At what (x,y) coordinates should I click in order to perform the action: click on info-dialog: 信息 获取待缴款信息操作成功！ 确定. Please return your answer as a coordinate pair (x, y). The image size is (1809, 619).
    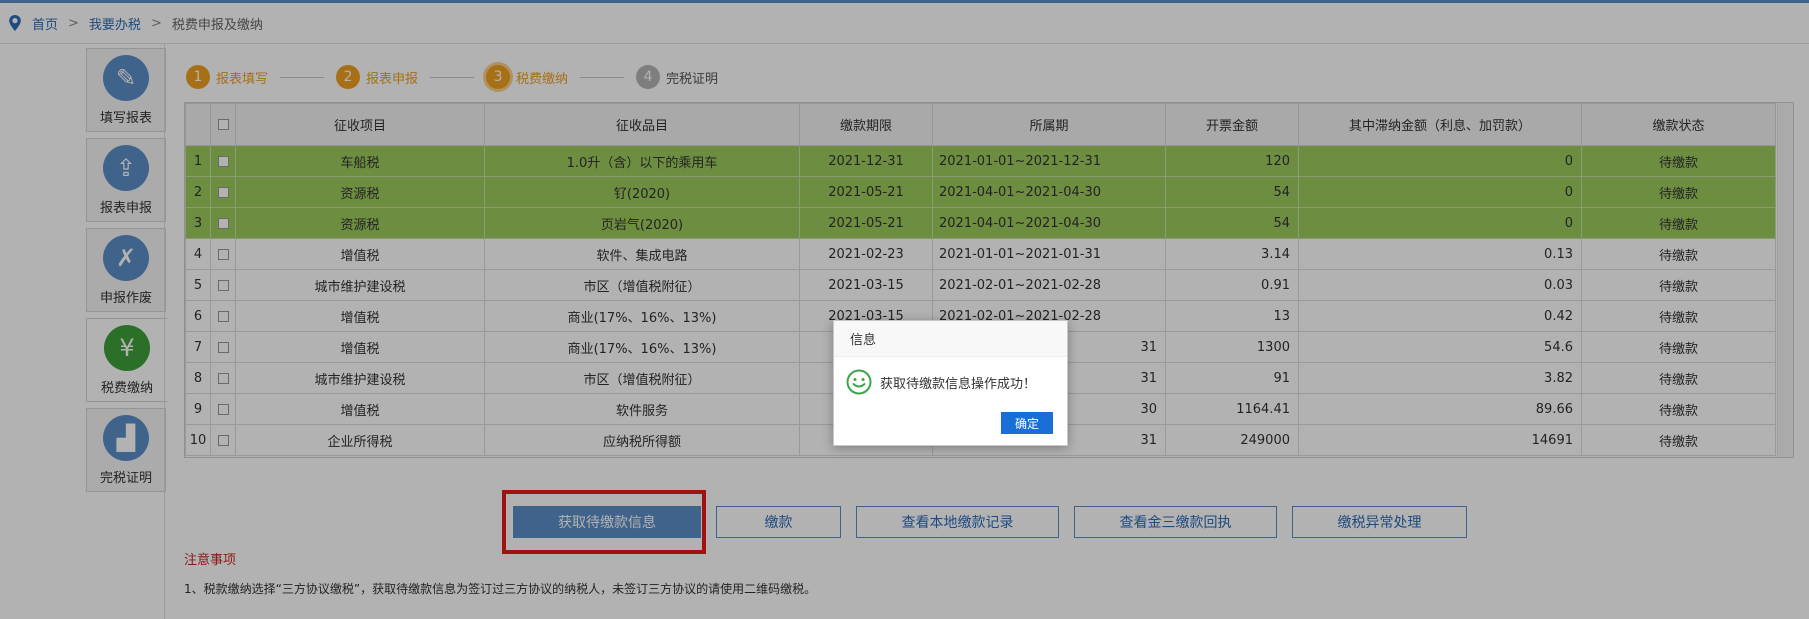
    Looking at the image, I should click on (950, 383).